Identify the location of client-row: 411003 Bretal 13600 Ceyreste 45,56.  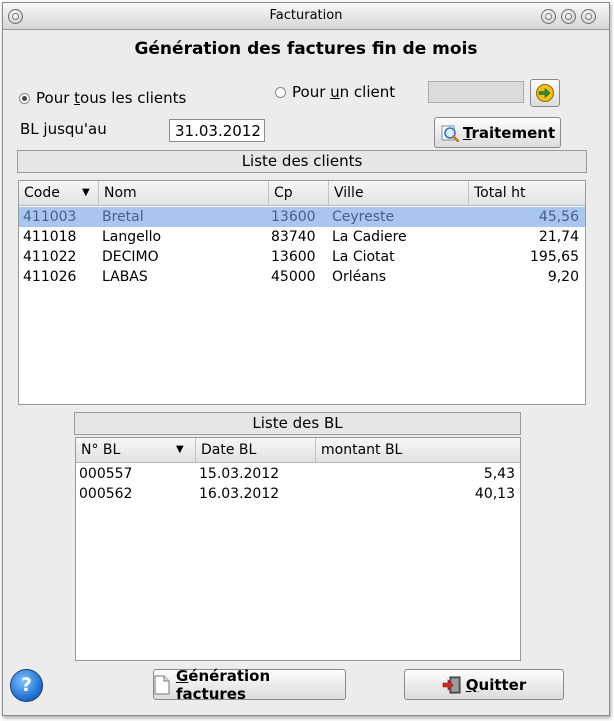
(302, 217).